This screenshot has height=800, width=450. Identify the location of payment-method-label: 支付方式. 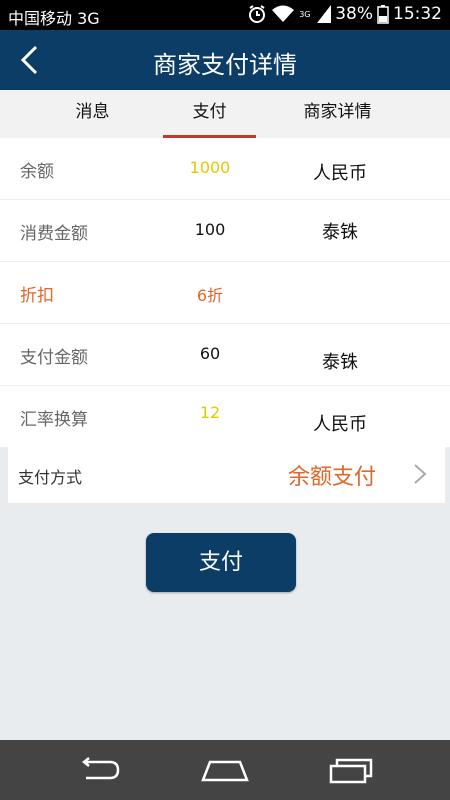
(50, 477).